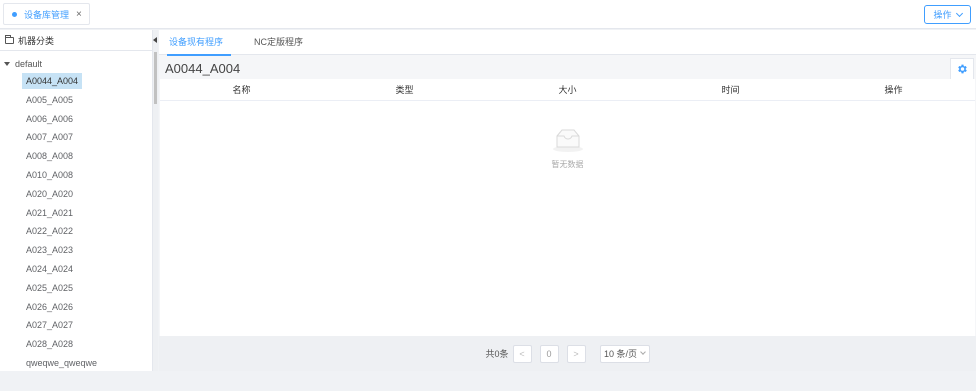 The image size is (976, 391). Describe the element at coordinates (567, 164) in the screenshot. I see `empty-text: 暂无数据` at that location.